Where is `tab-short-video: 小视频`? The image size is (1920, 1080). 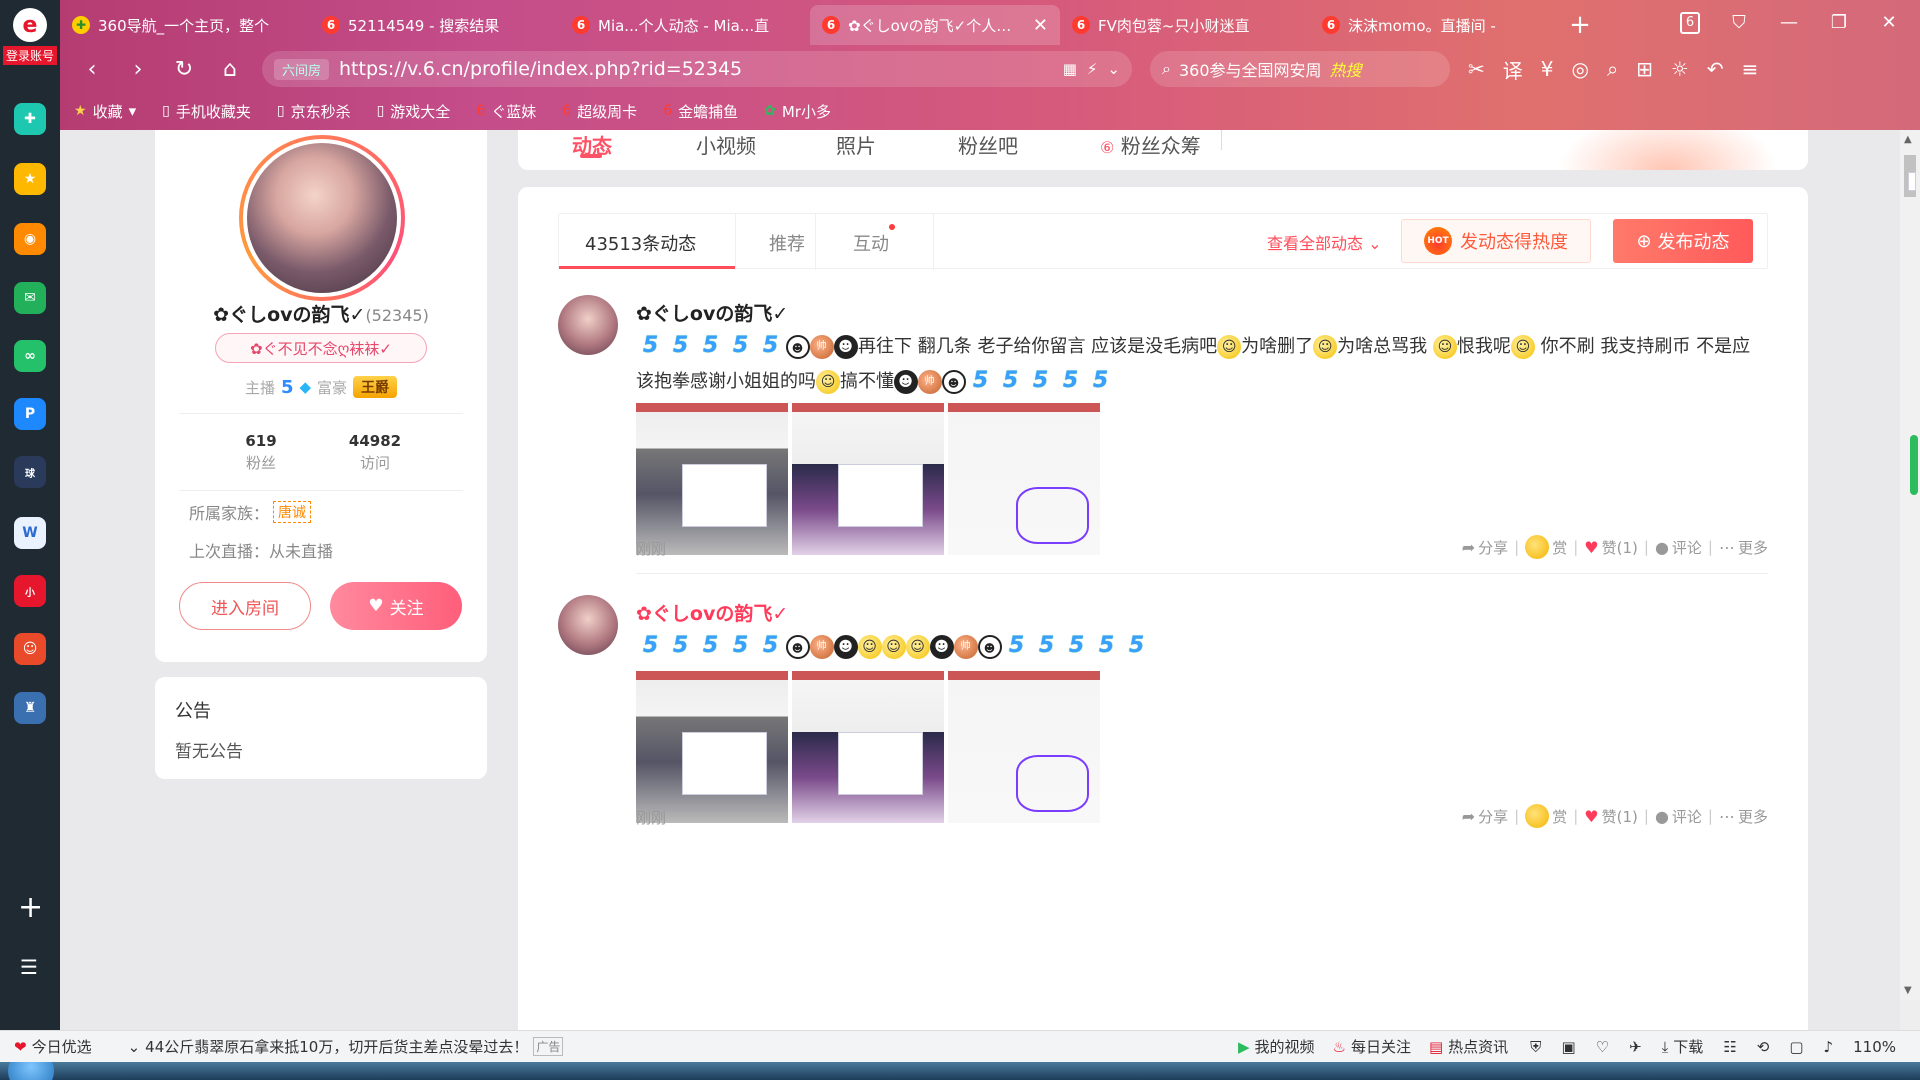 tab-short-video: 小视频 is located at coordinates (726, 144).